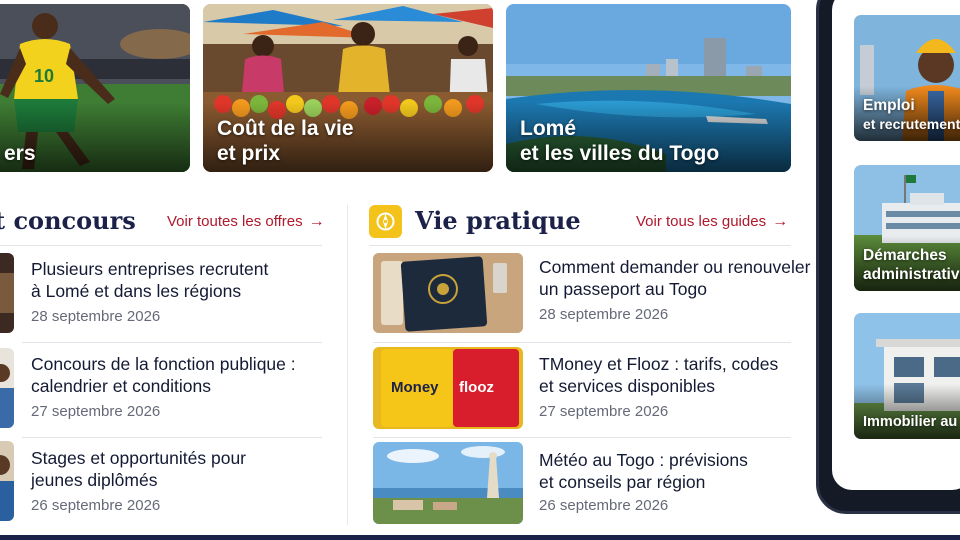 The image size is (960, 540). What do you see at coordinates (385, 221) in the screenshot?
I see `compass-icon` at bounding box center [385, 221].